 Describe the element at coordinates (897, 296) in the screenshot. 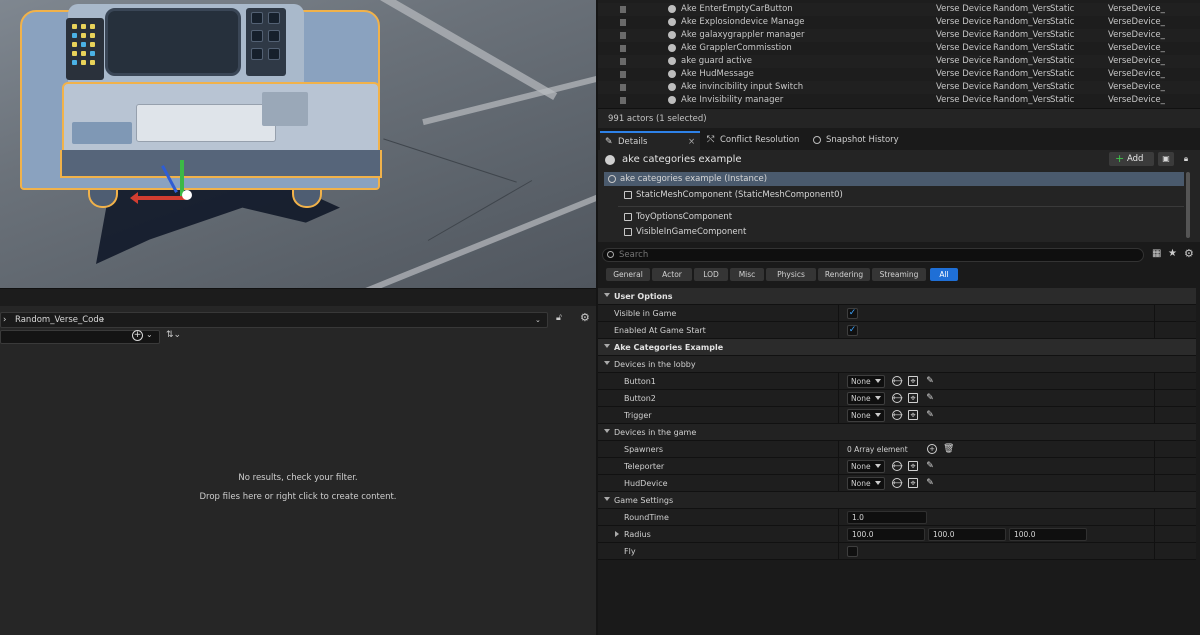

I see `section-user-options: User Options` at that location.